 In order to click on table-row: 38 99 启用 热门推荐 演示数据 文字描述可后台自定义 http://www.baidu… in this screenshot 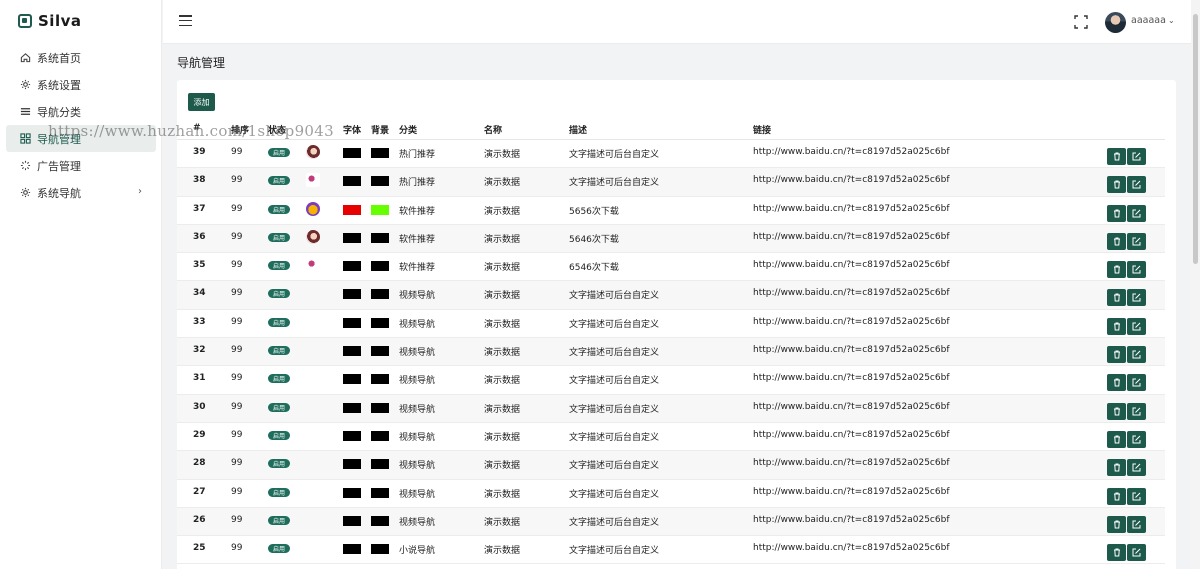, I will do `click(671, 182)`.